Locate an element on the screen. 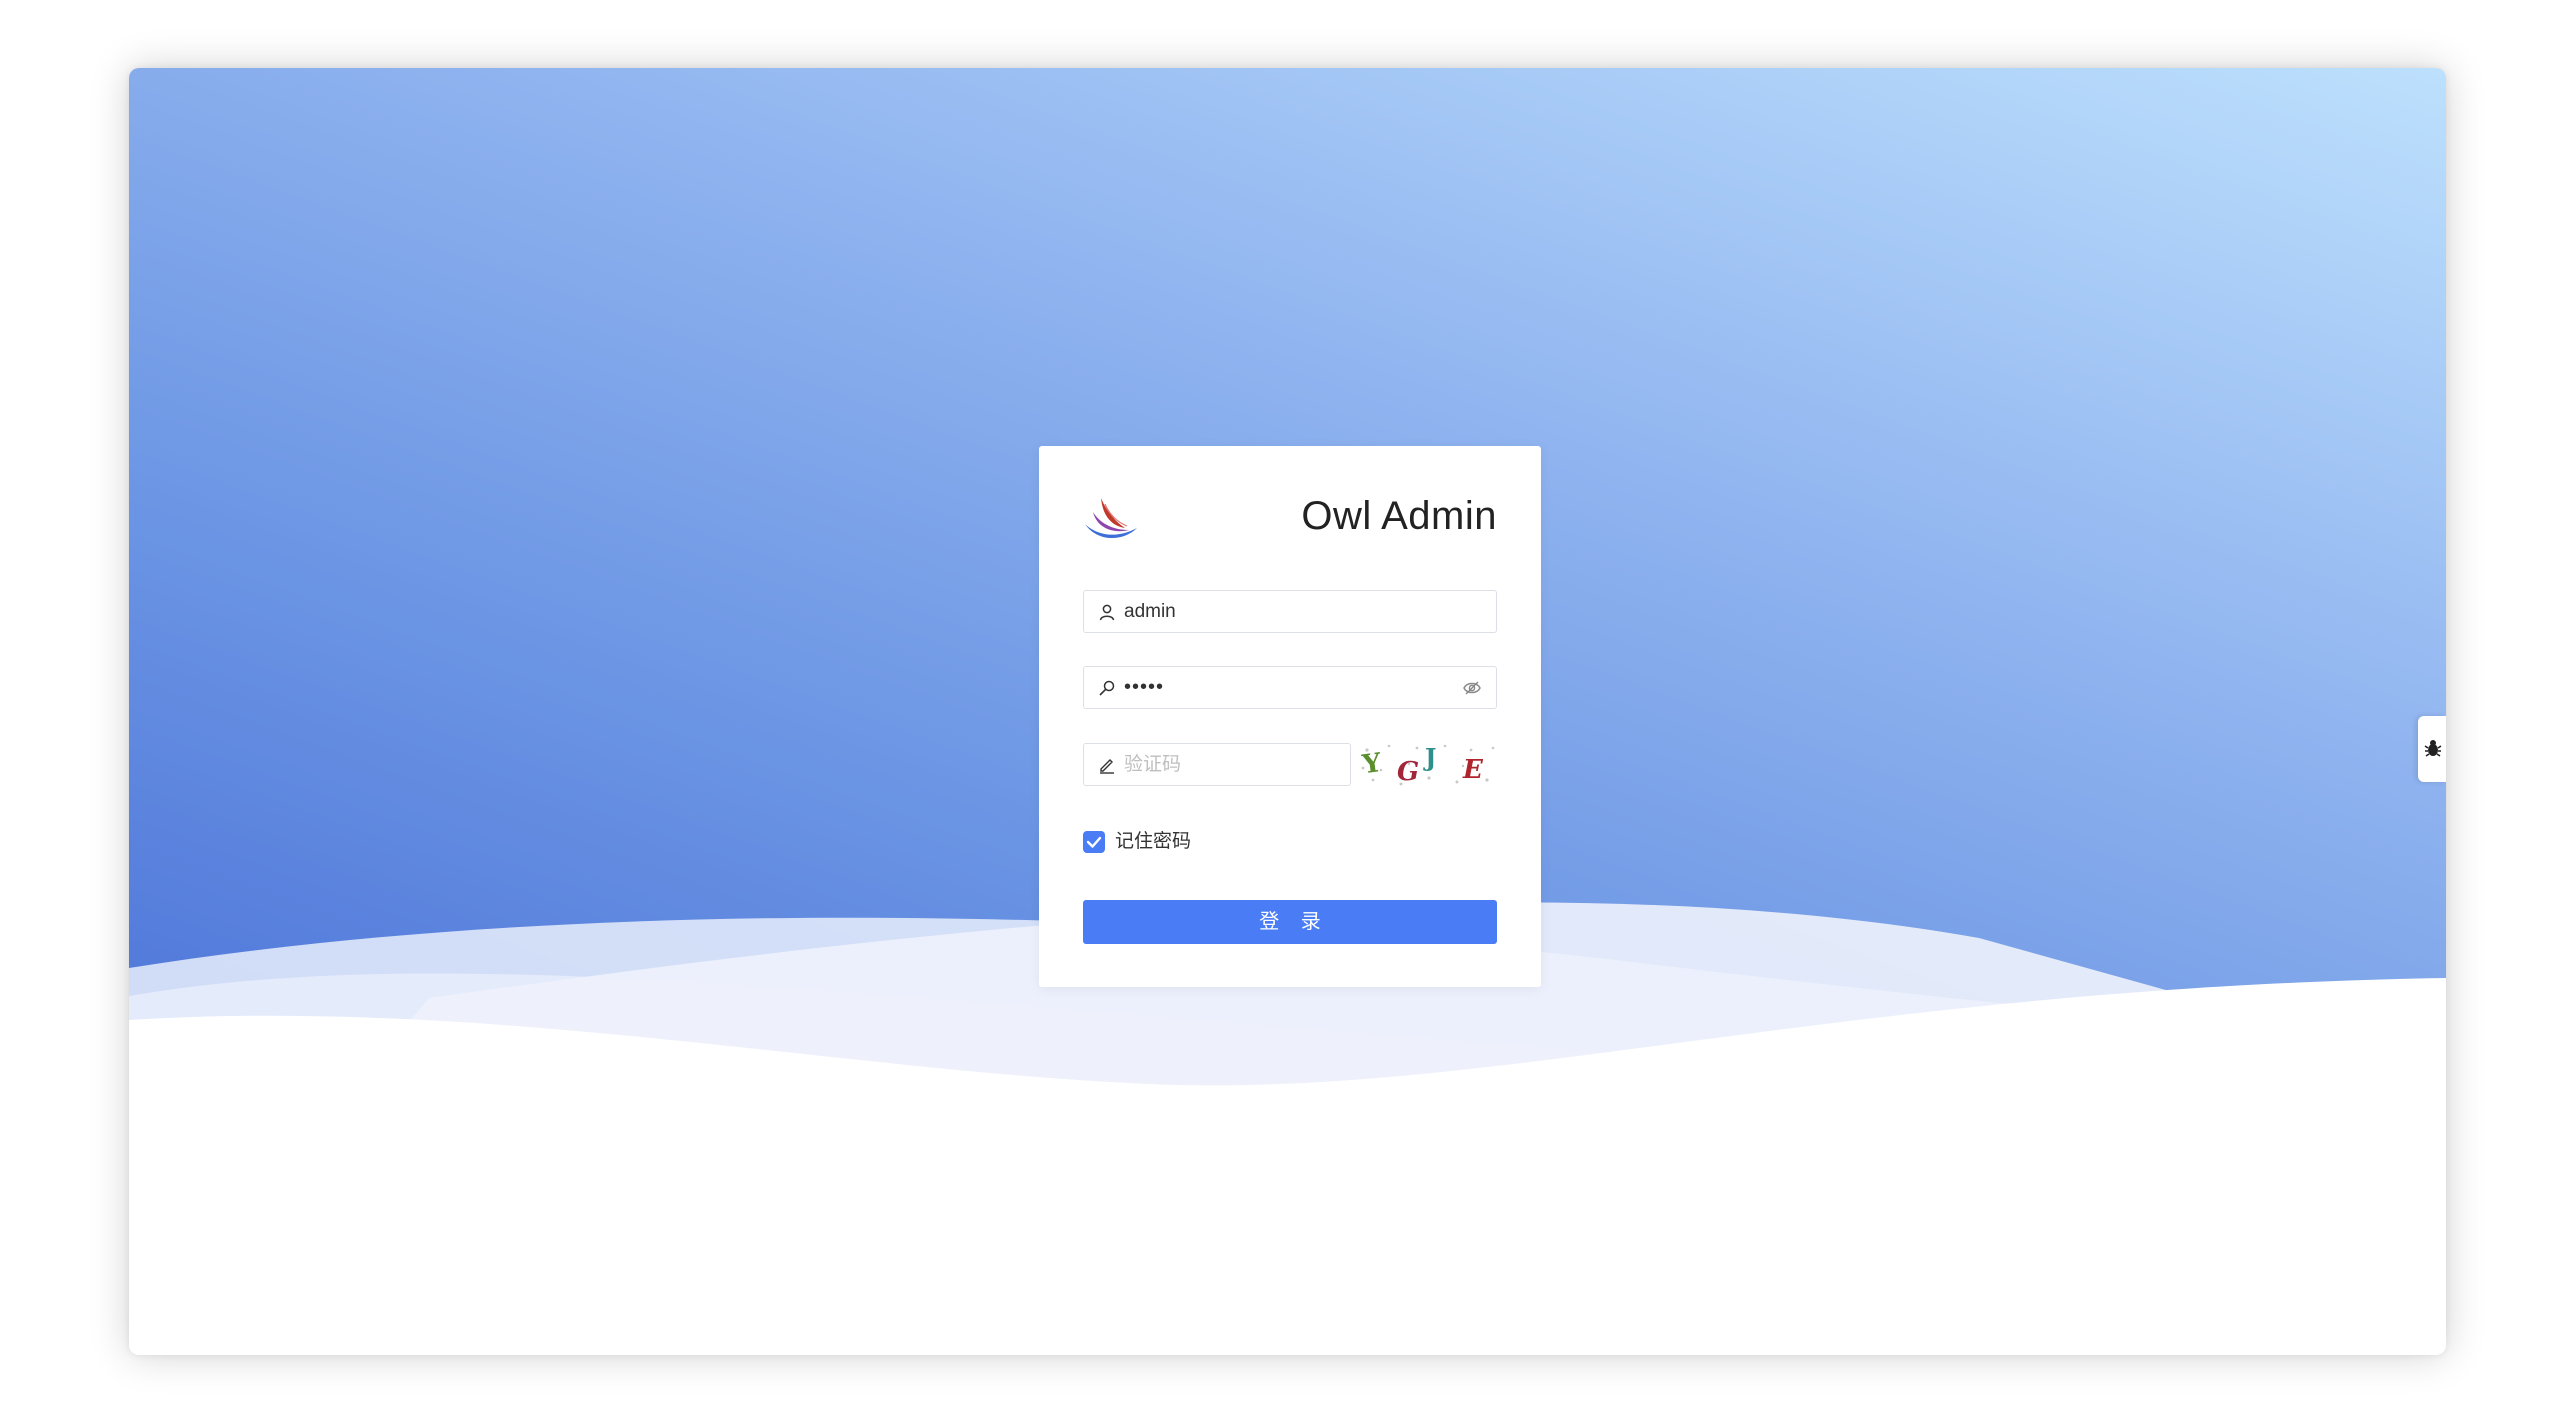 Image resolution: width=2558 pixels, height=1417 pixels. key-icon is located at coordinates (1107, 688).